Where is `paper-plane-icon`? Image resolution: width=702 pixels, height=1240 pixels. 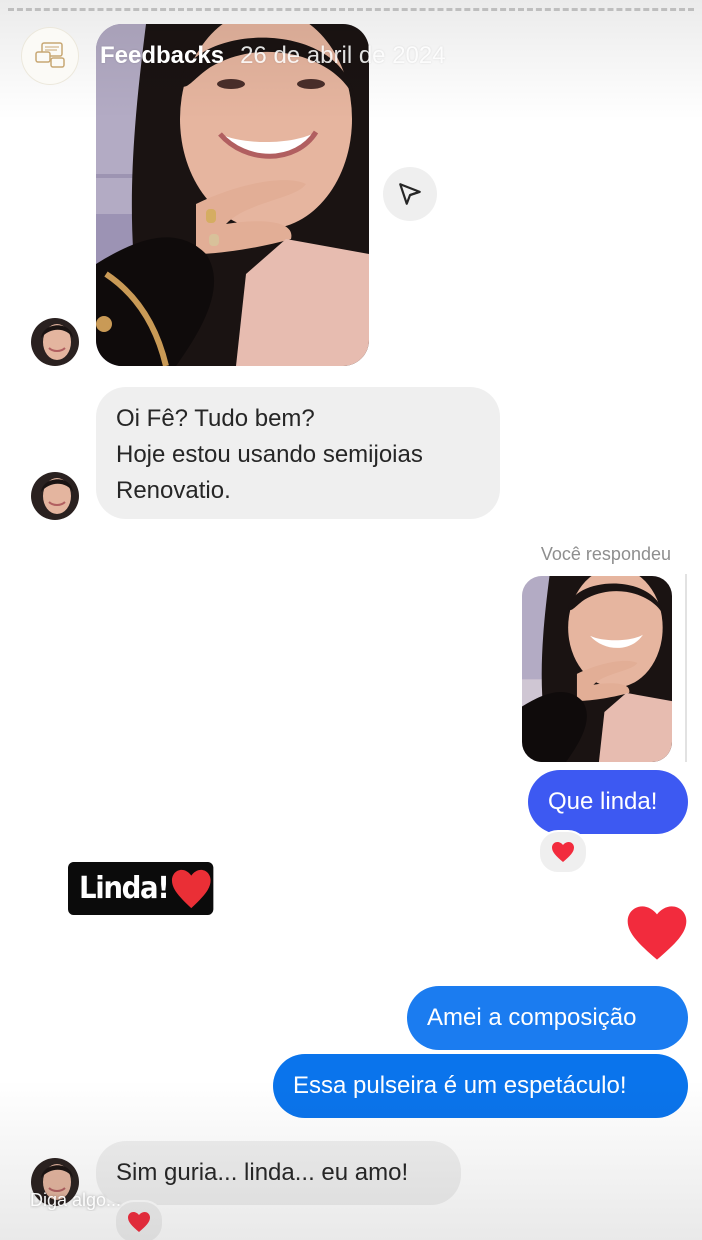 paper-plane-icon is located at coordinates (410, 194).